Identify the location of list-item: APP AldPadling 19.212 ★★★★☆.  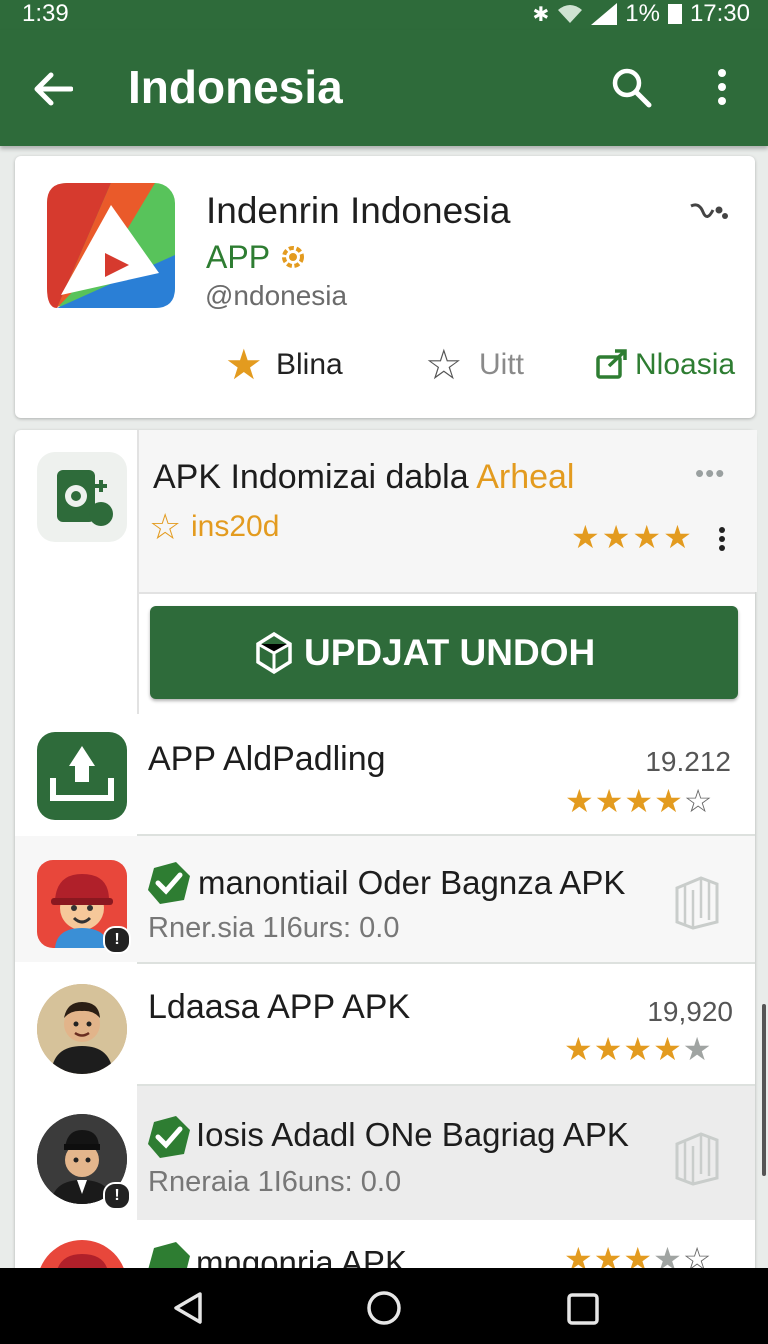
(385, 776).